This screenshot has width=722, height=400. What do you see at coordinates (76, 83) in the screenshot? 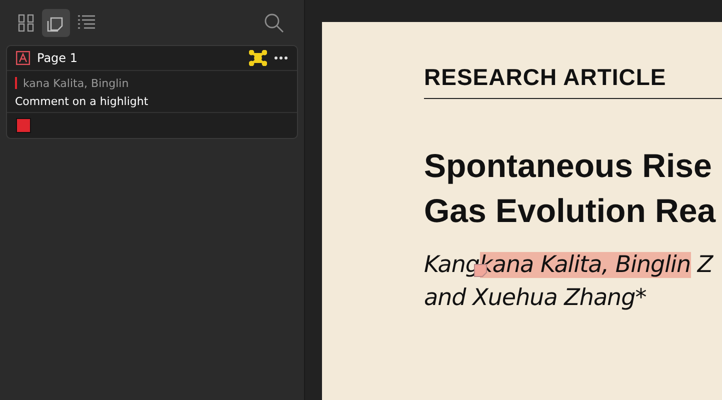
I see `quoted-text: kana Kalita, Binglin` at bounding box center [76, 83].